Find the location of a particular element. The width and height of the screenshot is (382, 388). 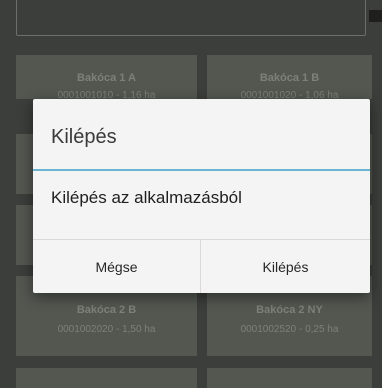

exit-button: Kilépés is located at coordinates (285, 266).